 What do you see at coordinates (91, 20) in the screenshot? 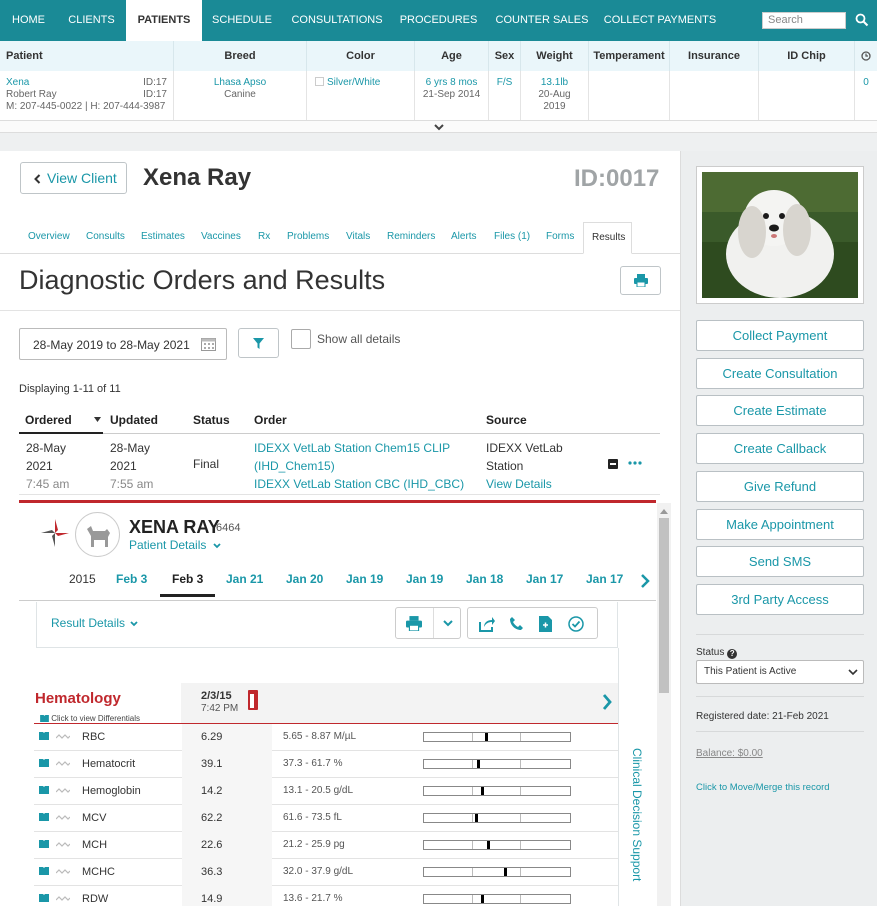
I see `nav-clients: CLIENTS` at bounding box center [91, 20].